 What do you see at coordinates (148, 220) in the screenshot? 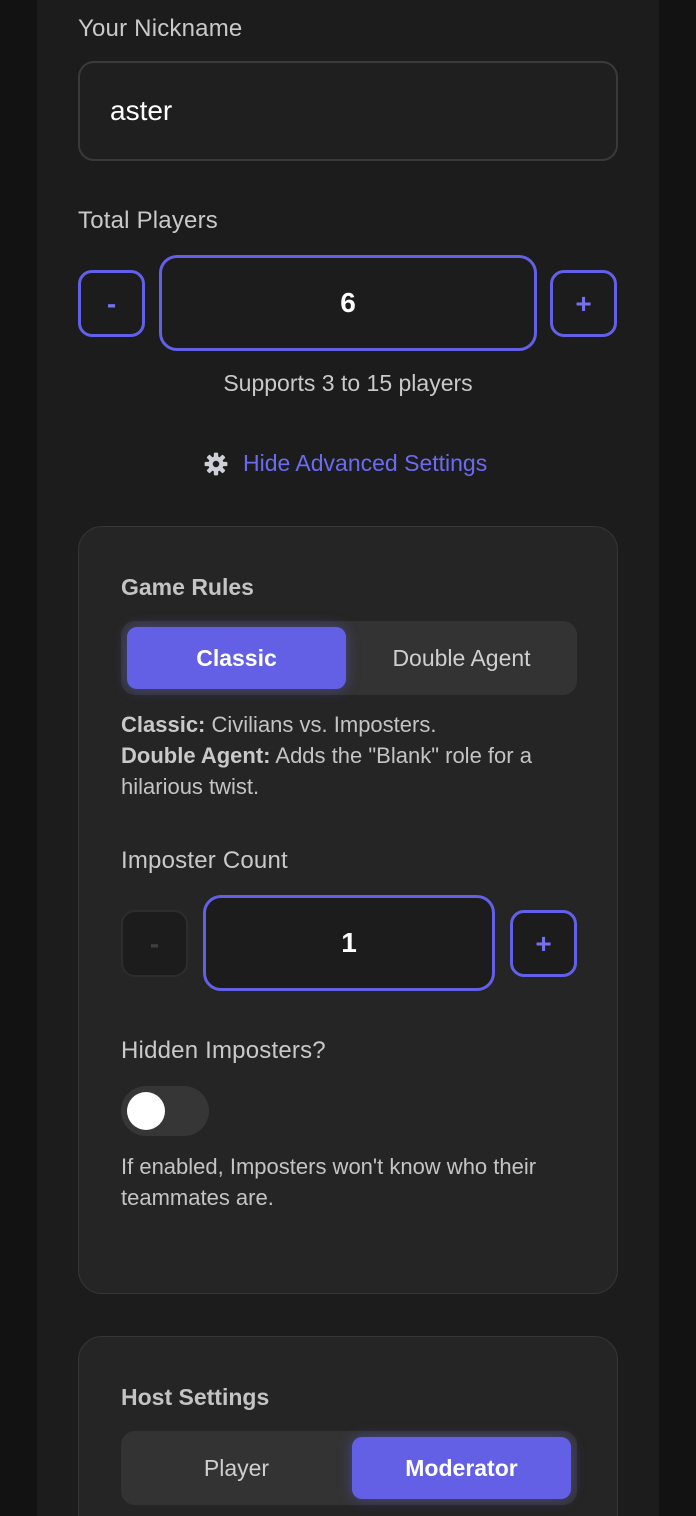
I see `total-players-label: Total Players` at bounding box center [148, 220].